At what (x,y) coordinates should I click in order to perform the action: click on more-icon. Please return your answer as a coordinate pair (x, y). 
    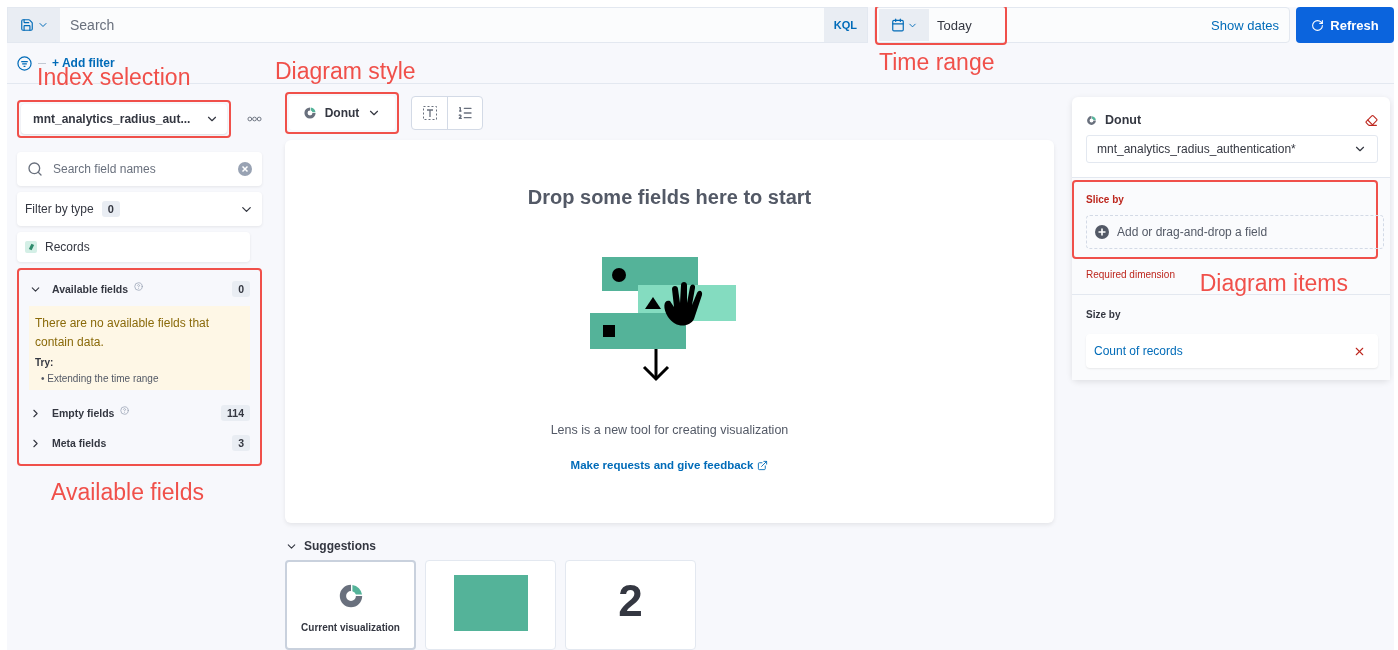
    Looking at the image, I should click on (254, 119).